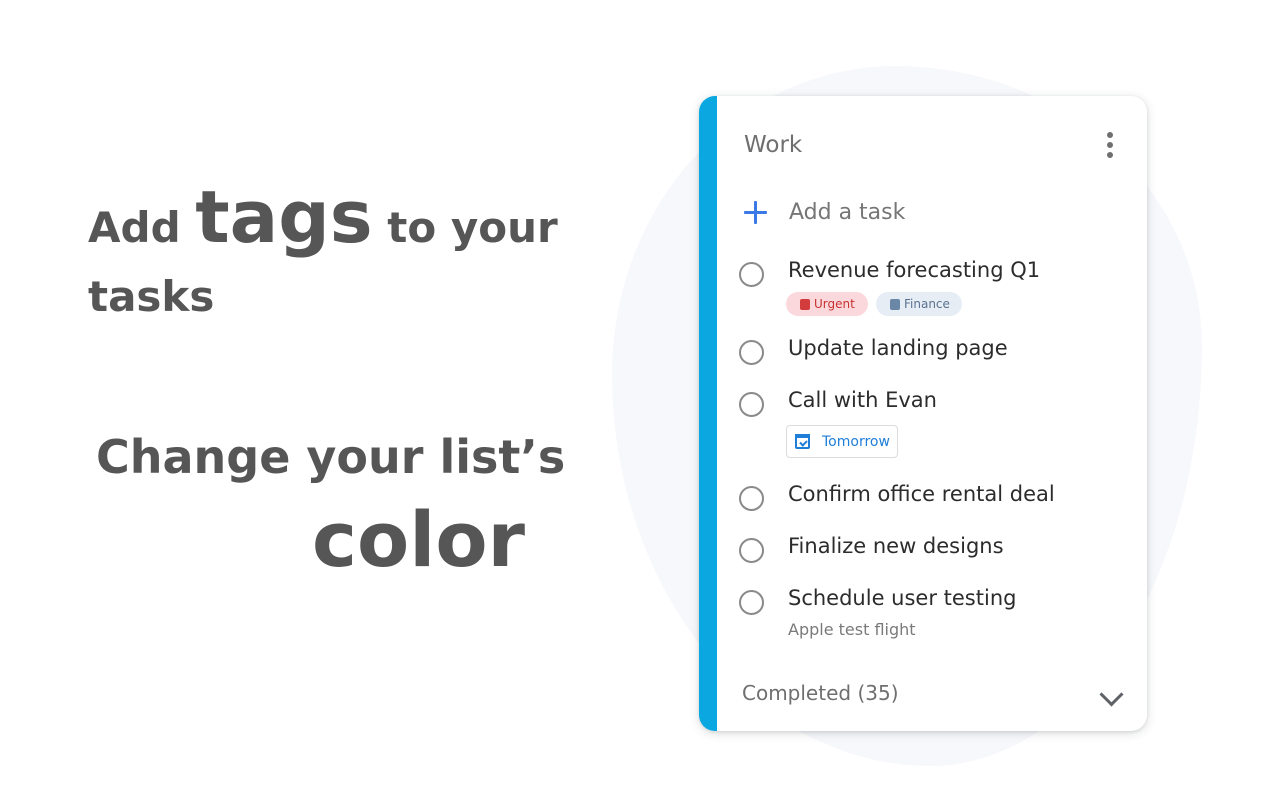  I want to click on promo-line-1: Add tags to your, so click(323, 217).